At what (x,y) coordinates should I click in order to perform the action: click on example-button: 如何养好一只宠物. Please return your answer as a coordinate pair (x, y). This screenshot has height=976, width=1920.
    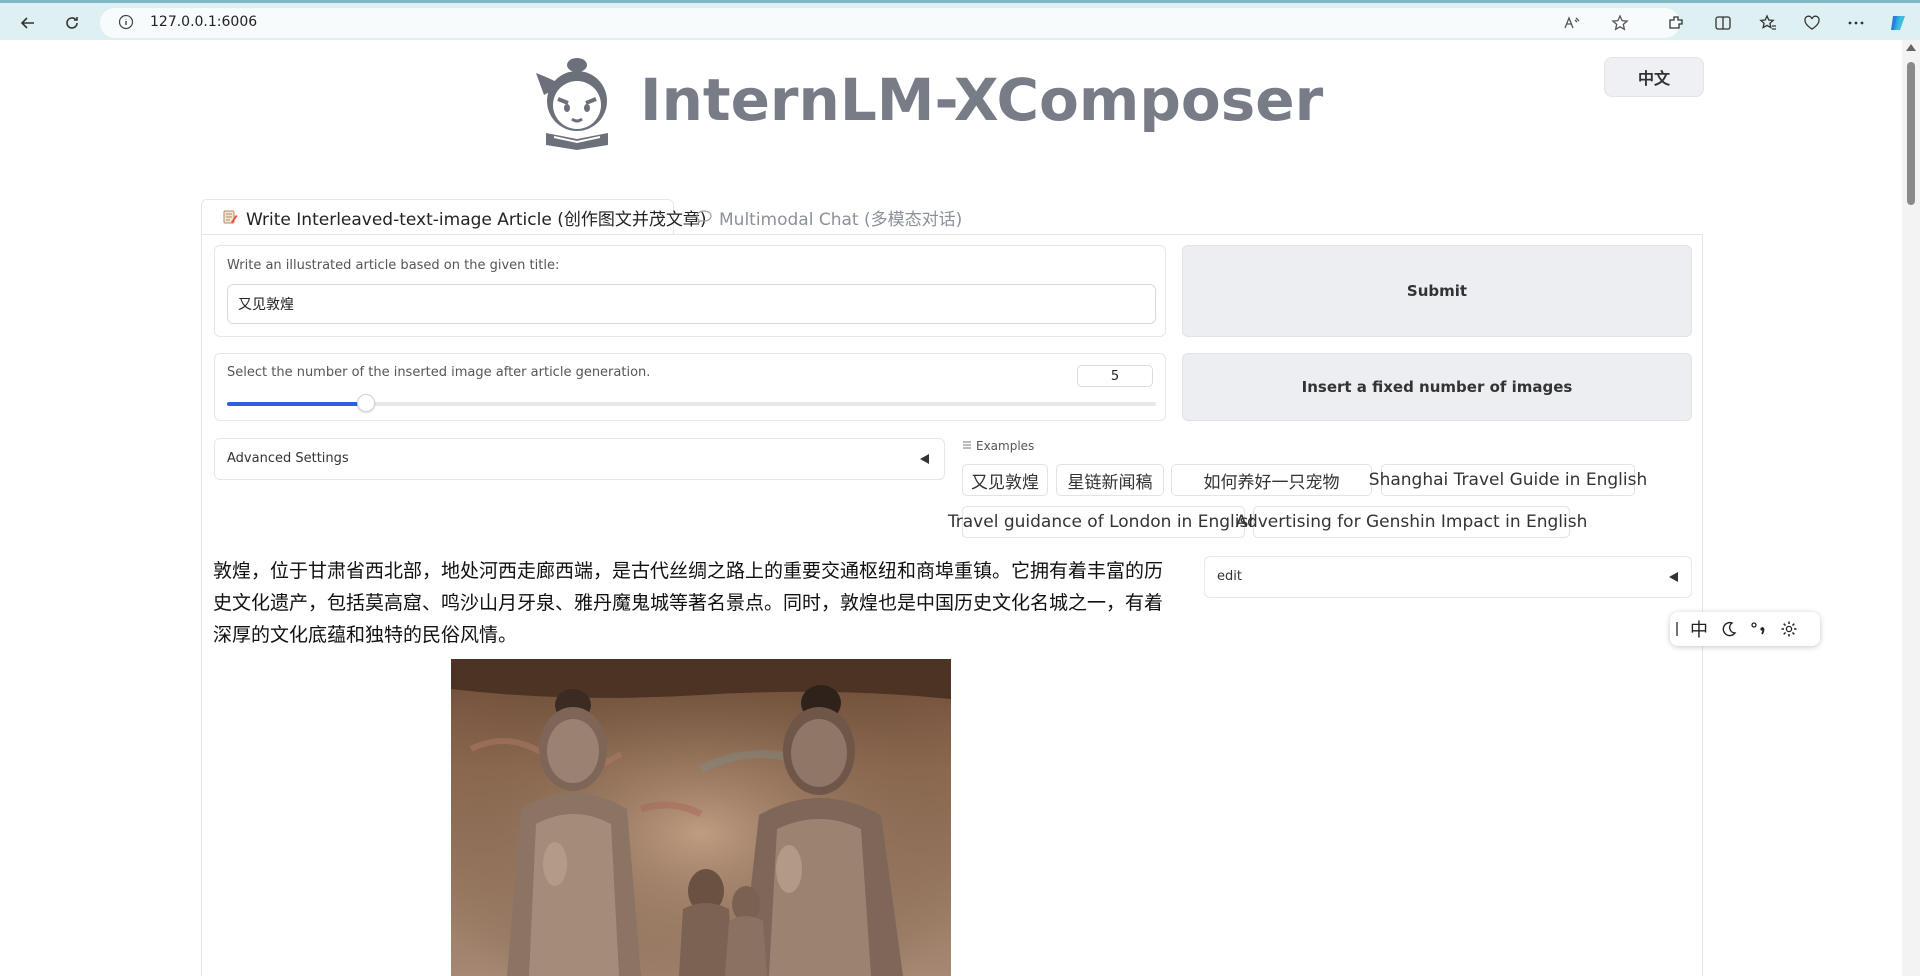
    Looking at the image, I should click on (1271, 480).